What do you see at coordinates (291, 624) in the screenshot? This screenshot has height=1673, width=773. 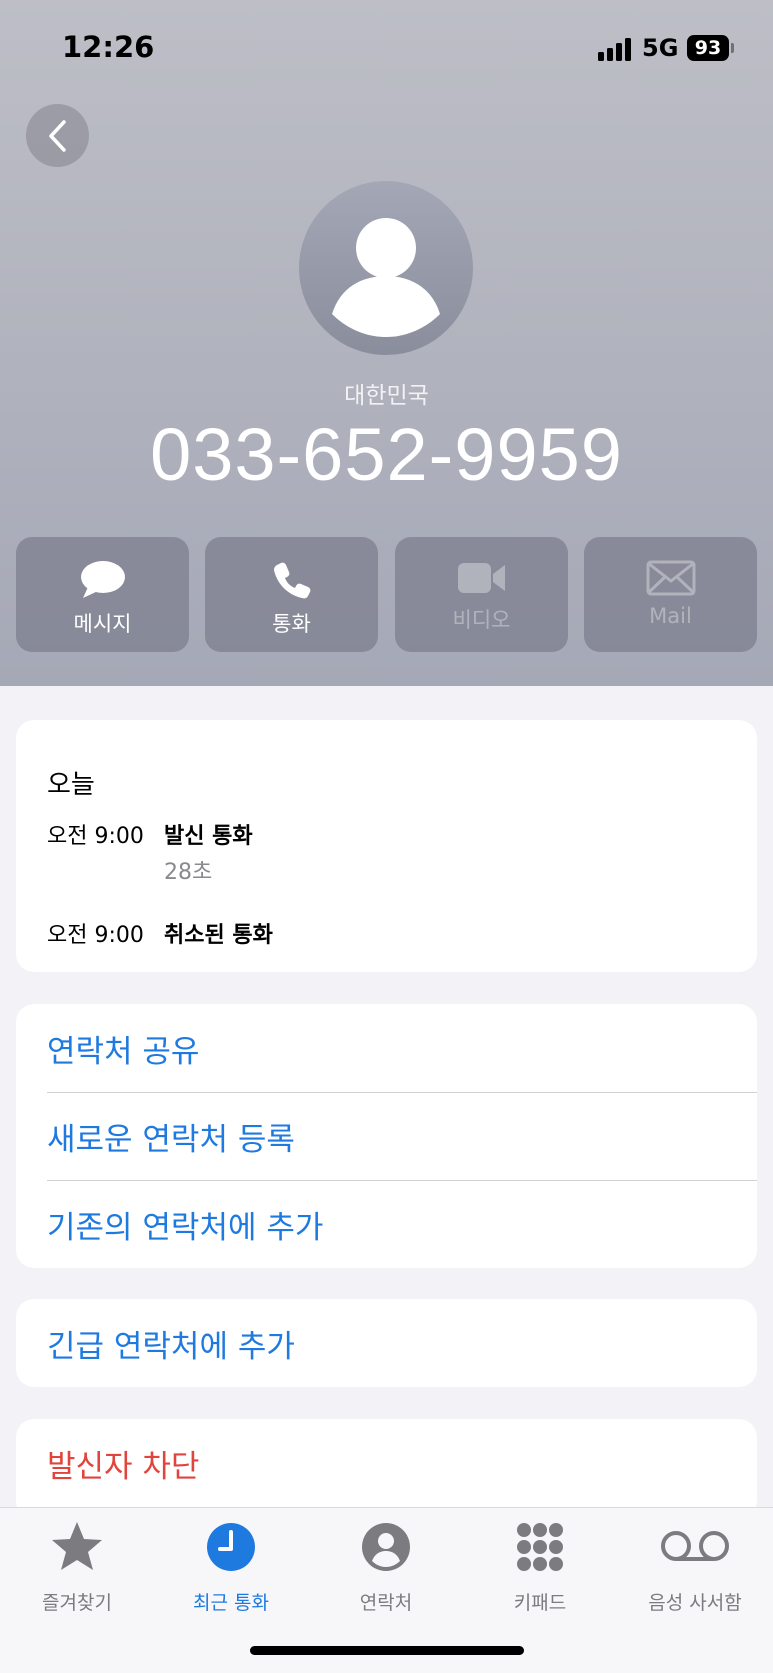 I see `call-label: 통화` at bounding box center [291, 624].